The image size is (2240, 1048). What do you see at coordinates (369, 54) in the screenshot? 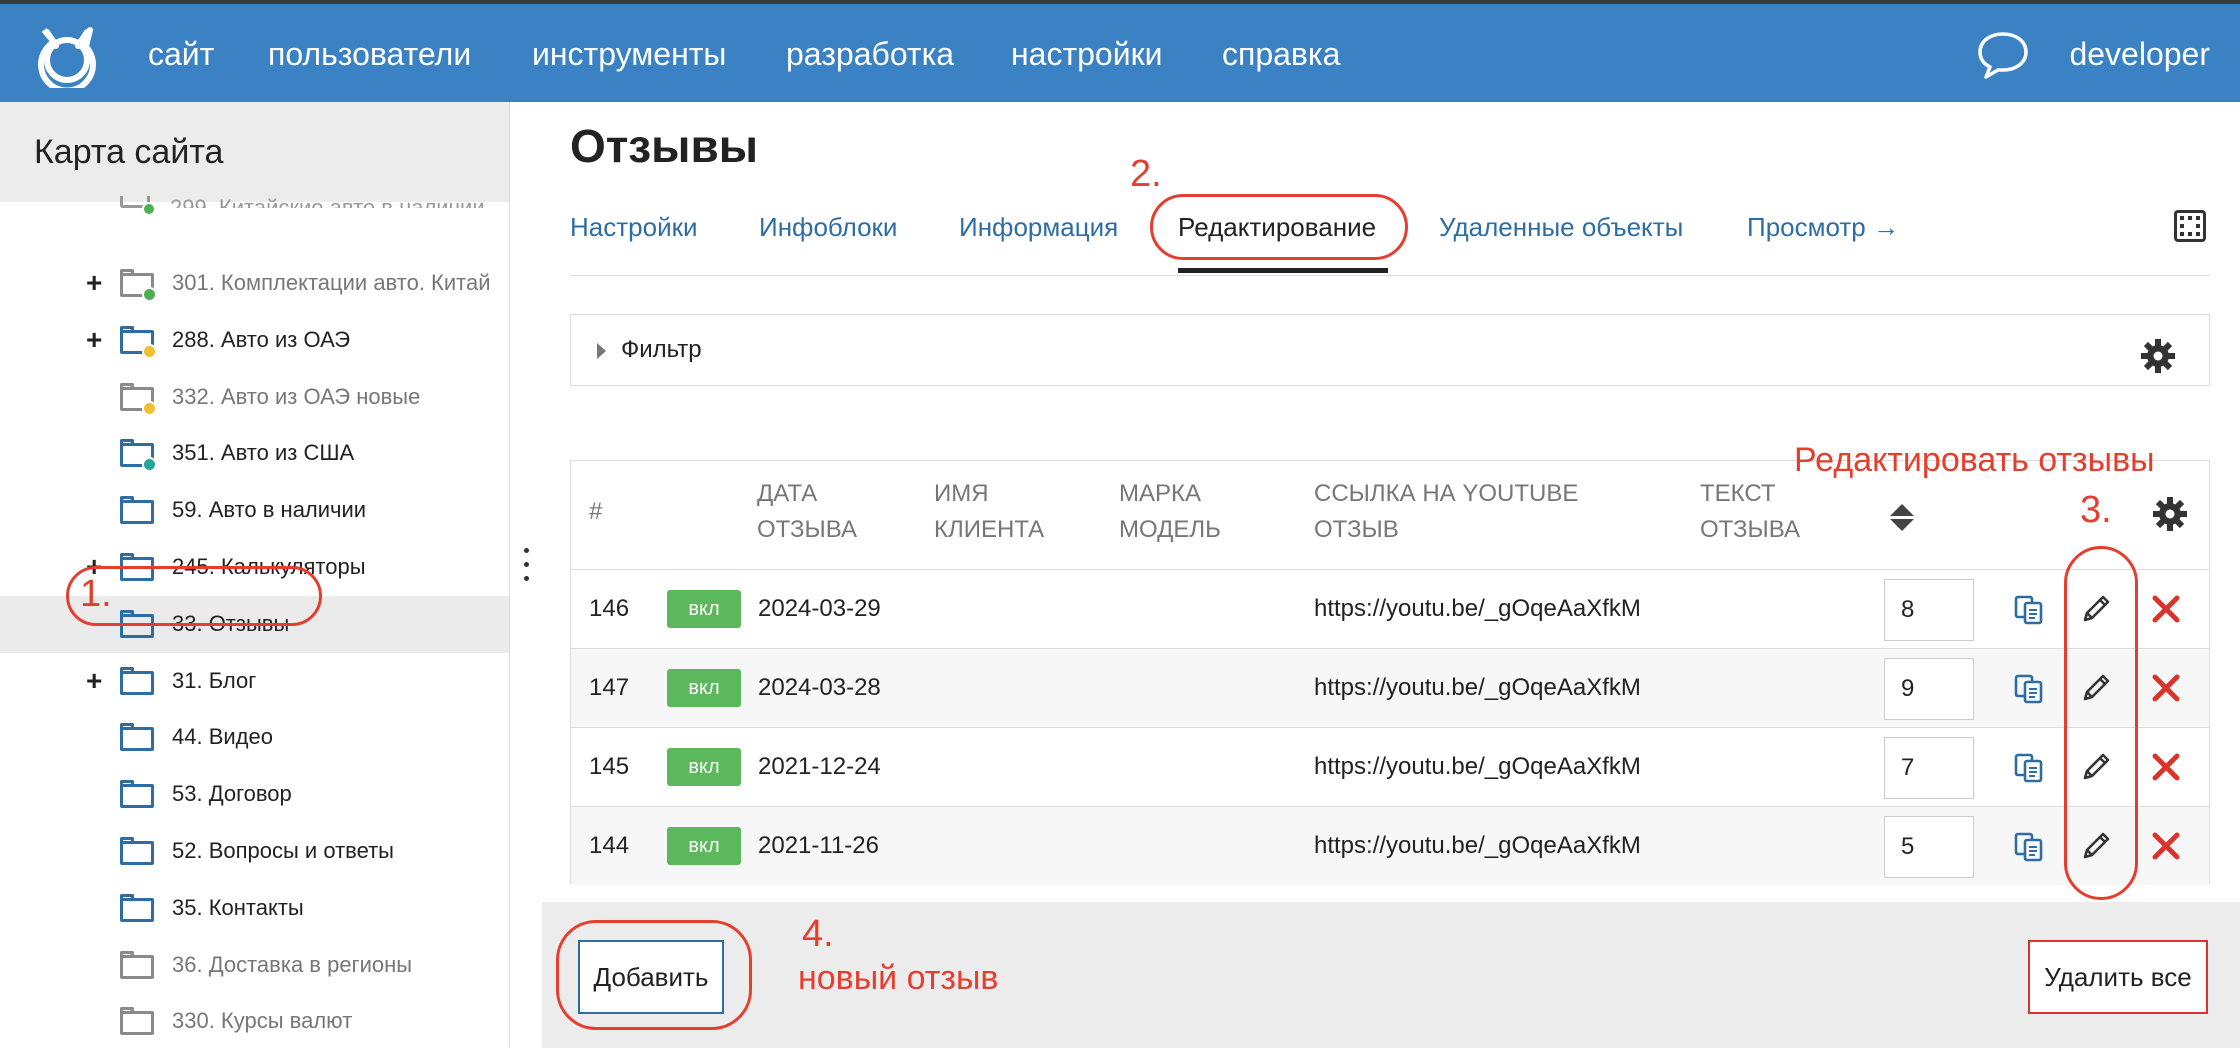
I see `nav-users: пользователи` at bounding box center [369, 54].